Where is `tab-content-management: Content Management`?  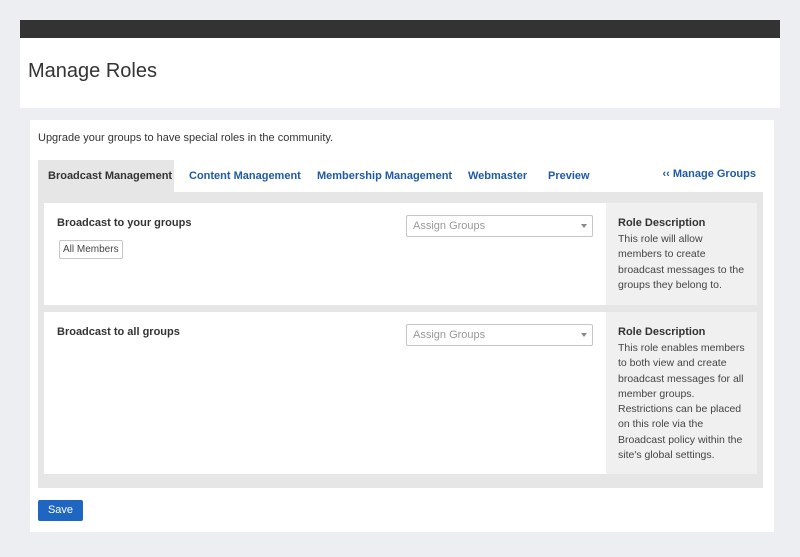
tab-content-management: Content Management is located at coordinates (245, 176).